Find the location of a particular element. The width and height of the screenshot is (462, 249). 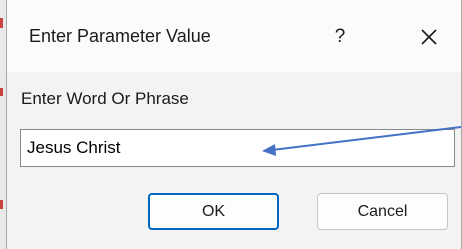

help-button: ? is located at coordinates (340, 37).